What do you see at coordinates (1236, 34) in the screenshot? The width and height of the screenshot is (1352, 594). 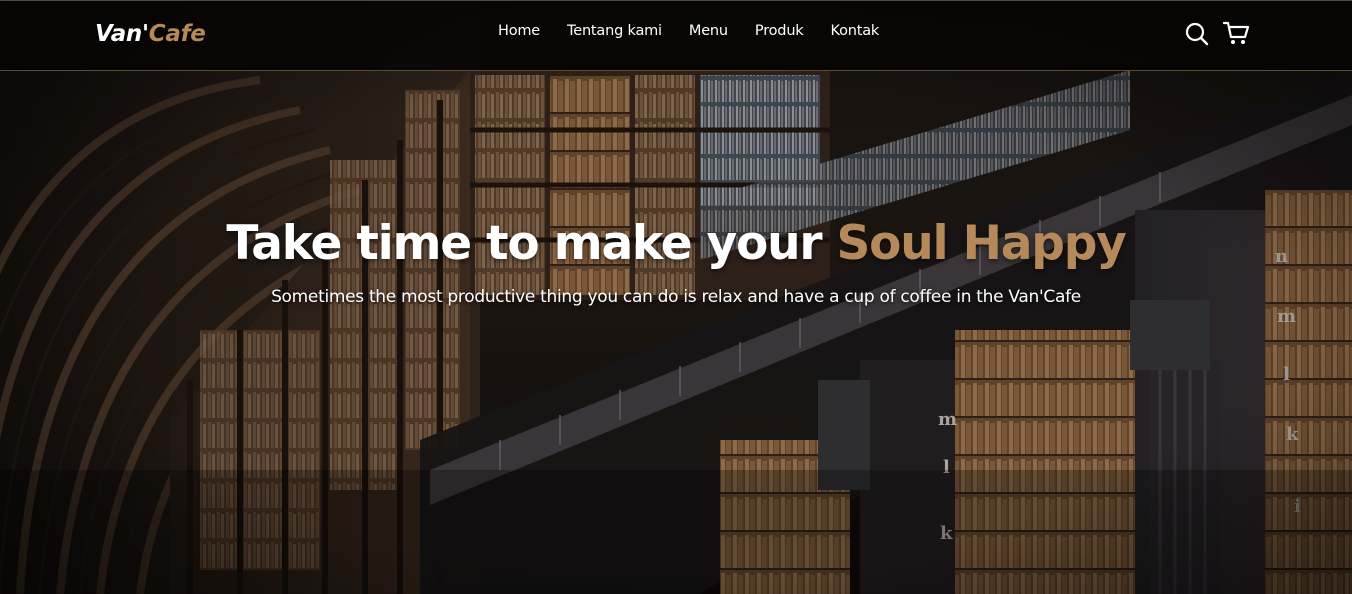 I see `shopping-cart-icon` at bounding box center [1236, 34].